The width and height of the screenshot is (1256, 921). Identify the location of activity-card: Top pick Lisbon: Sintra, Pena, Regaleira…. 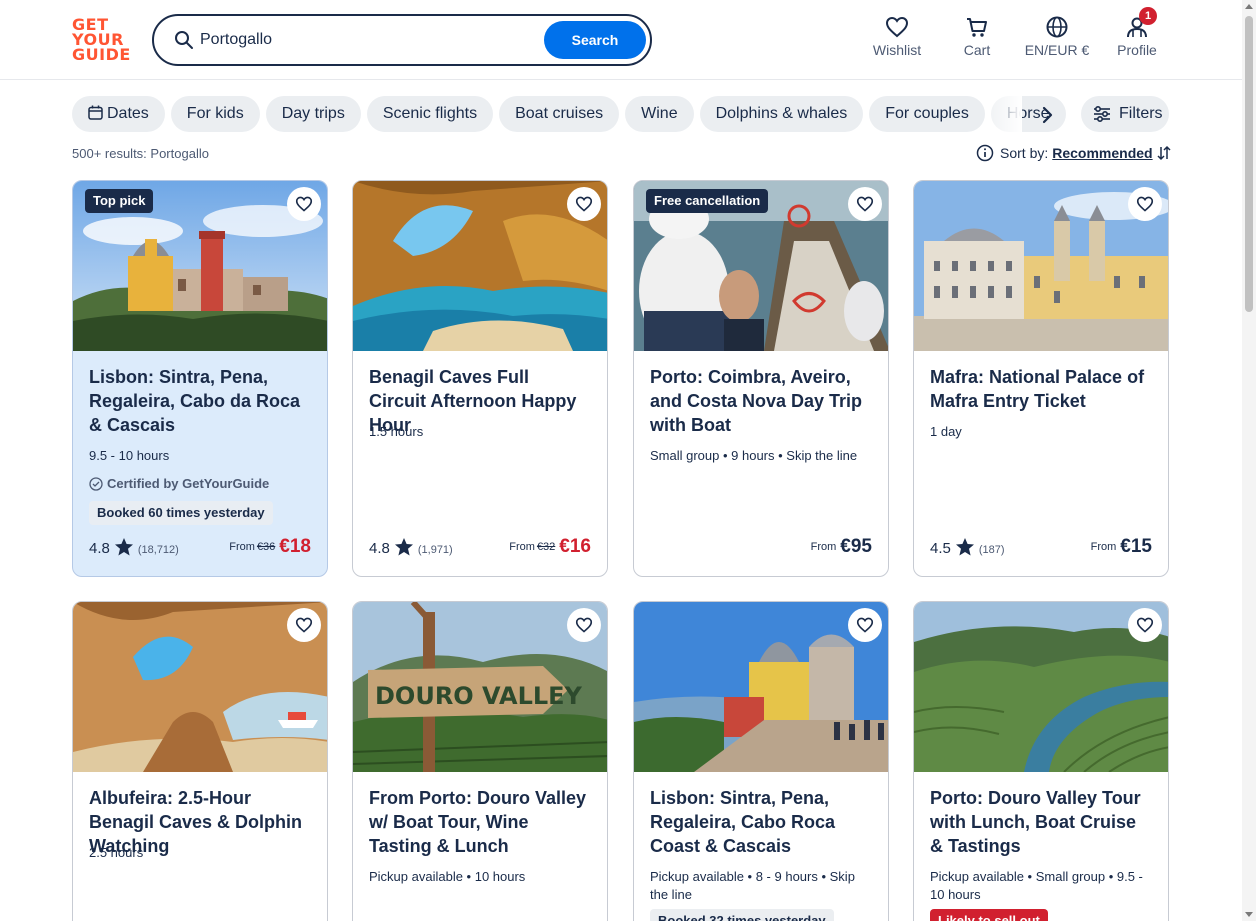
(200, 378).